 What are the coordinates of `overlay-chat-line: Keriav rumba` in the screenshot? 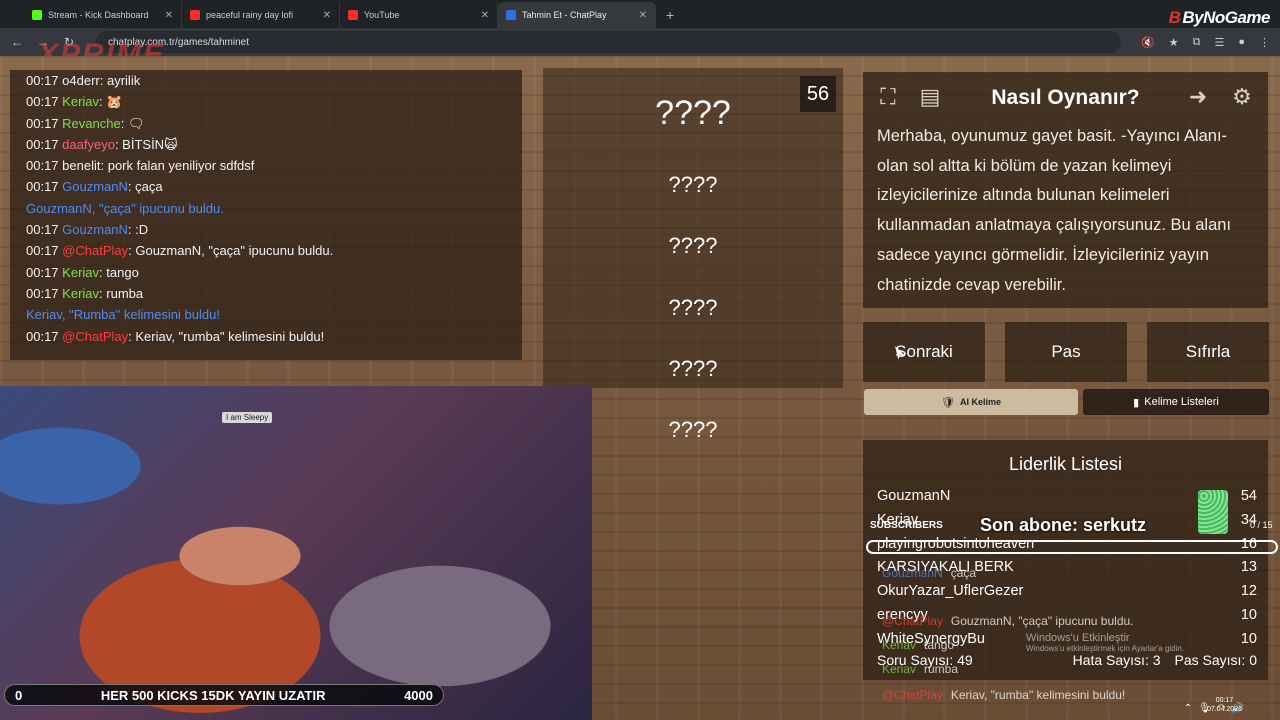 It's located at (920, 669).